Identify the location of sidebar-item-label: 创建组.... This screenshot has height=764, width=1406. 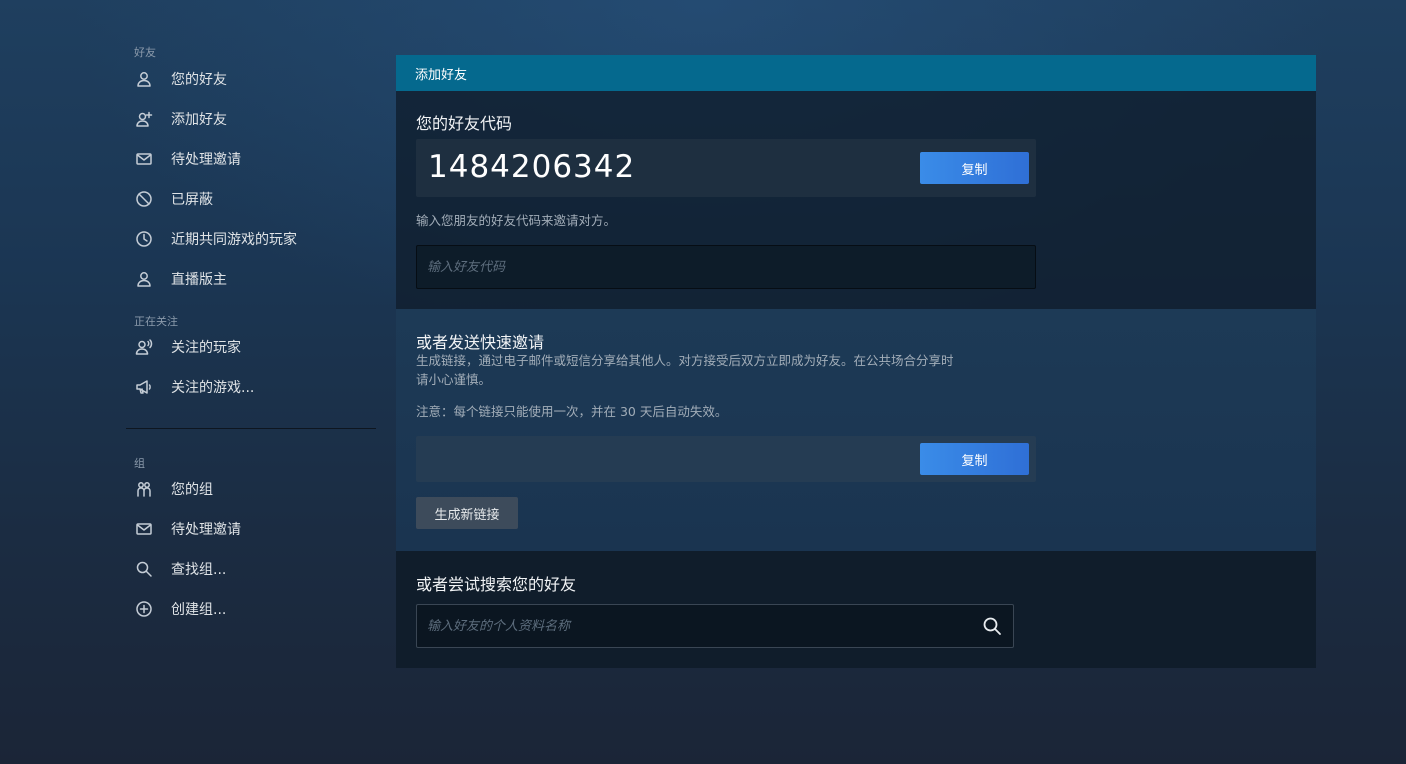
(199, 610).